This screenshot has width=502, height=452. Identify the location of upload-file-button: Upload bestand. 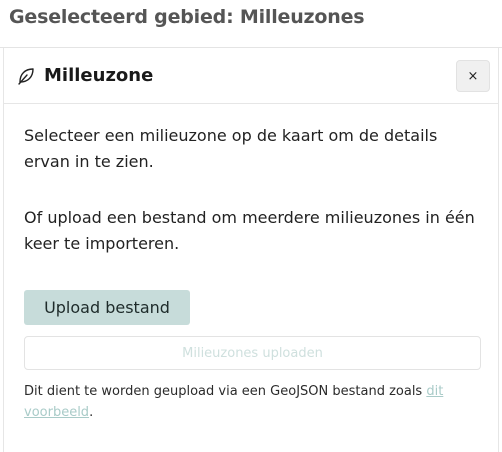
(107, 307).